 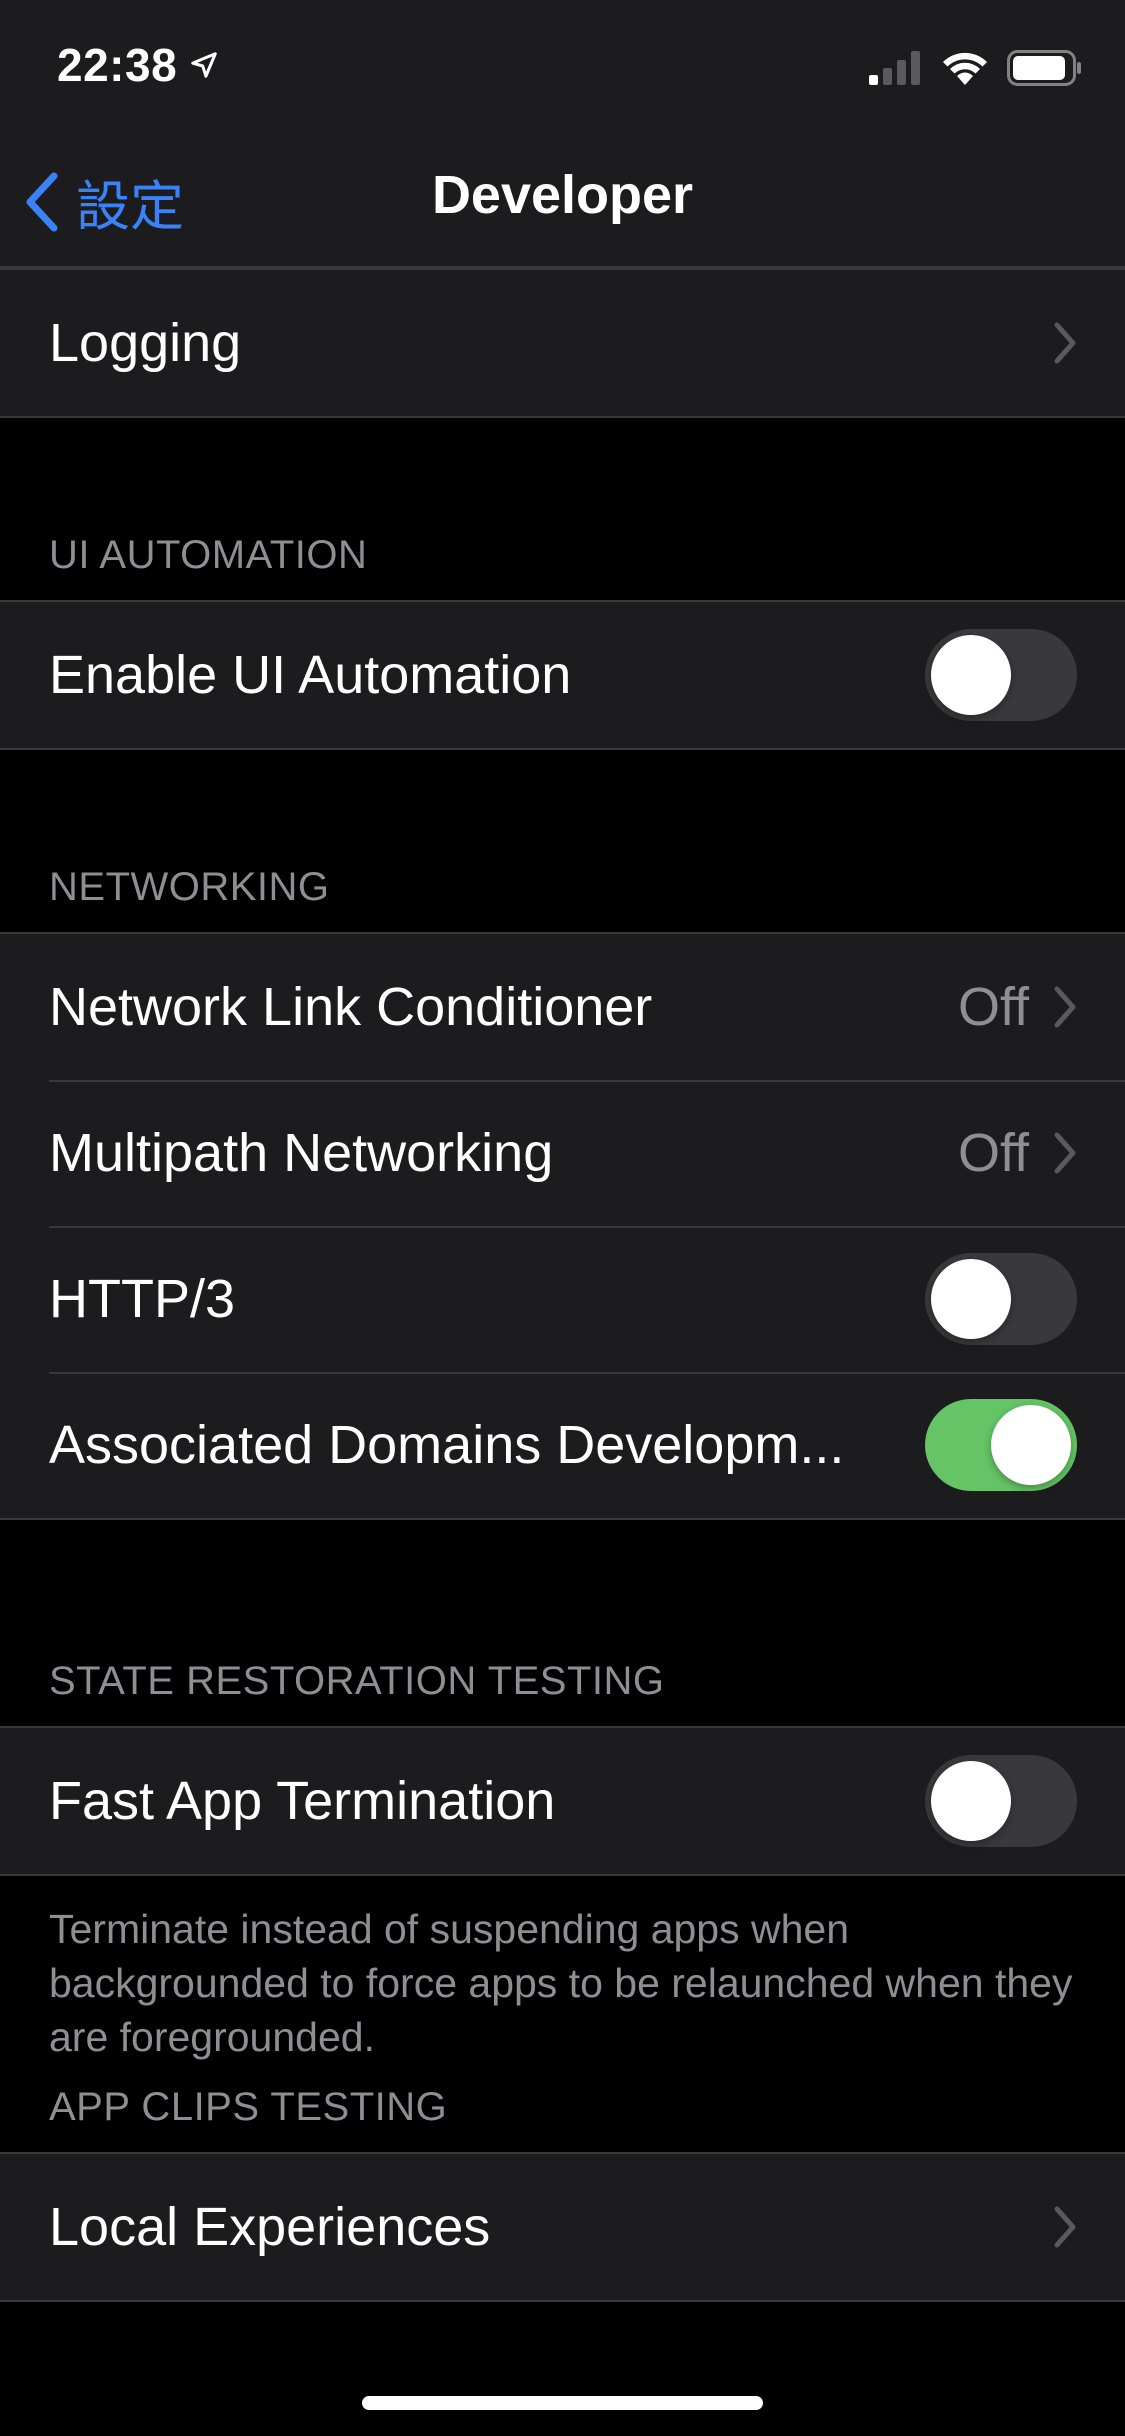 I want to click on http3-row: HTTP/3, so click(x=562, y=1299).